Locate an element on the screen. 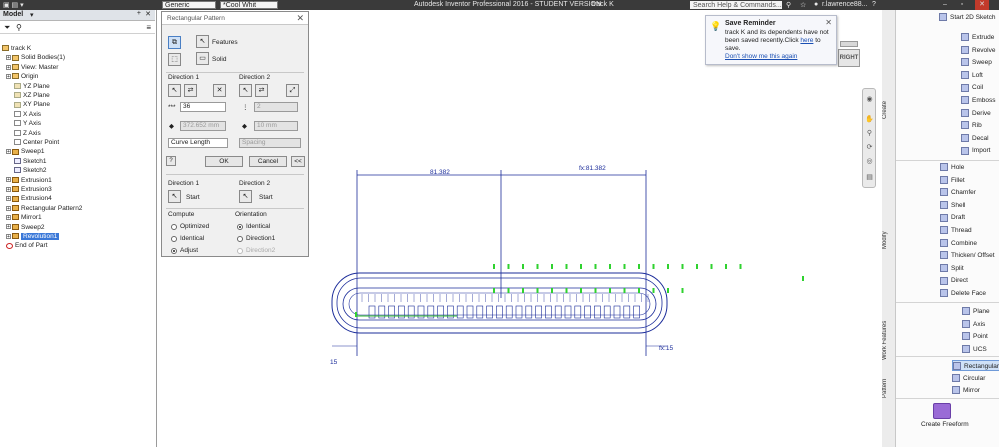 This screenshot has width=999, height=447. tree-item: + Sweep2 is located at coordinates (25, 227).